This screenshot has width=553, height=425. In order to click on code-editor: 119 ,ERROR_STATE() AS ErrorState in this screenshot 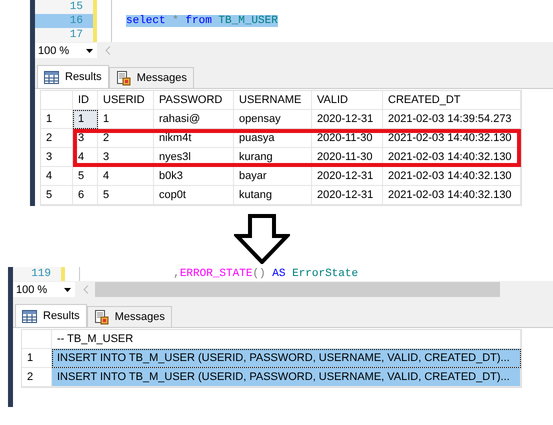, I will do `click(283, 274)`.